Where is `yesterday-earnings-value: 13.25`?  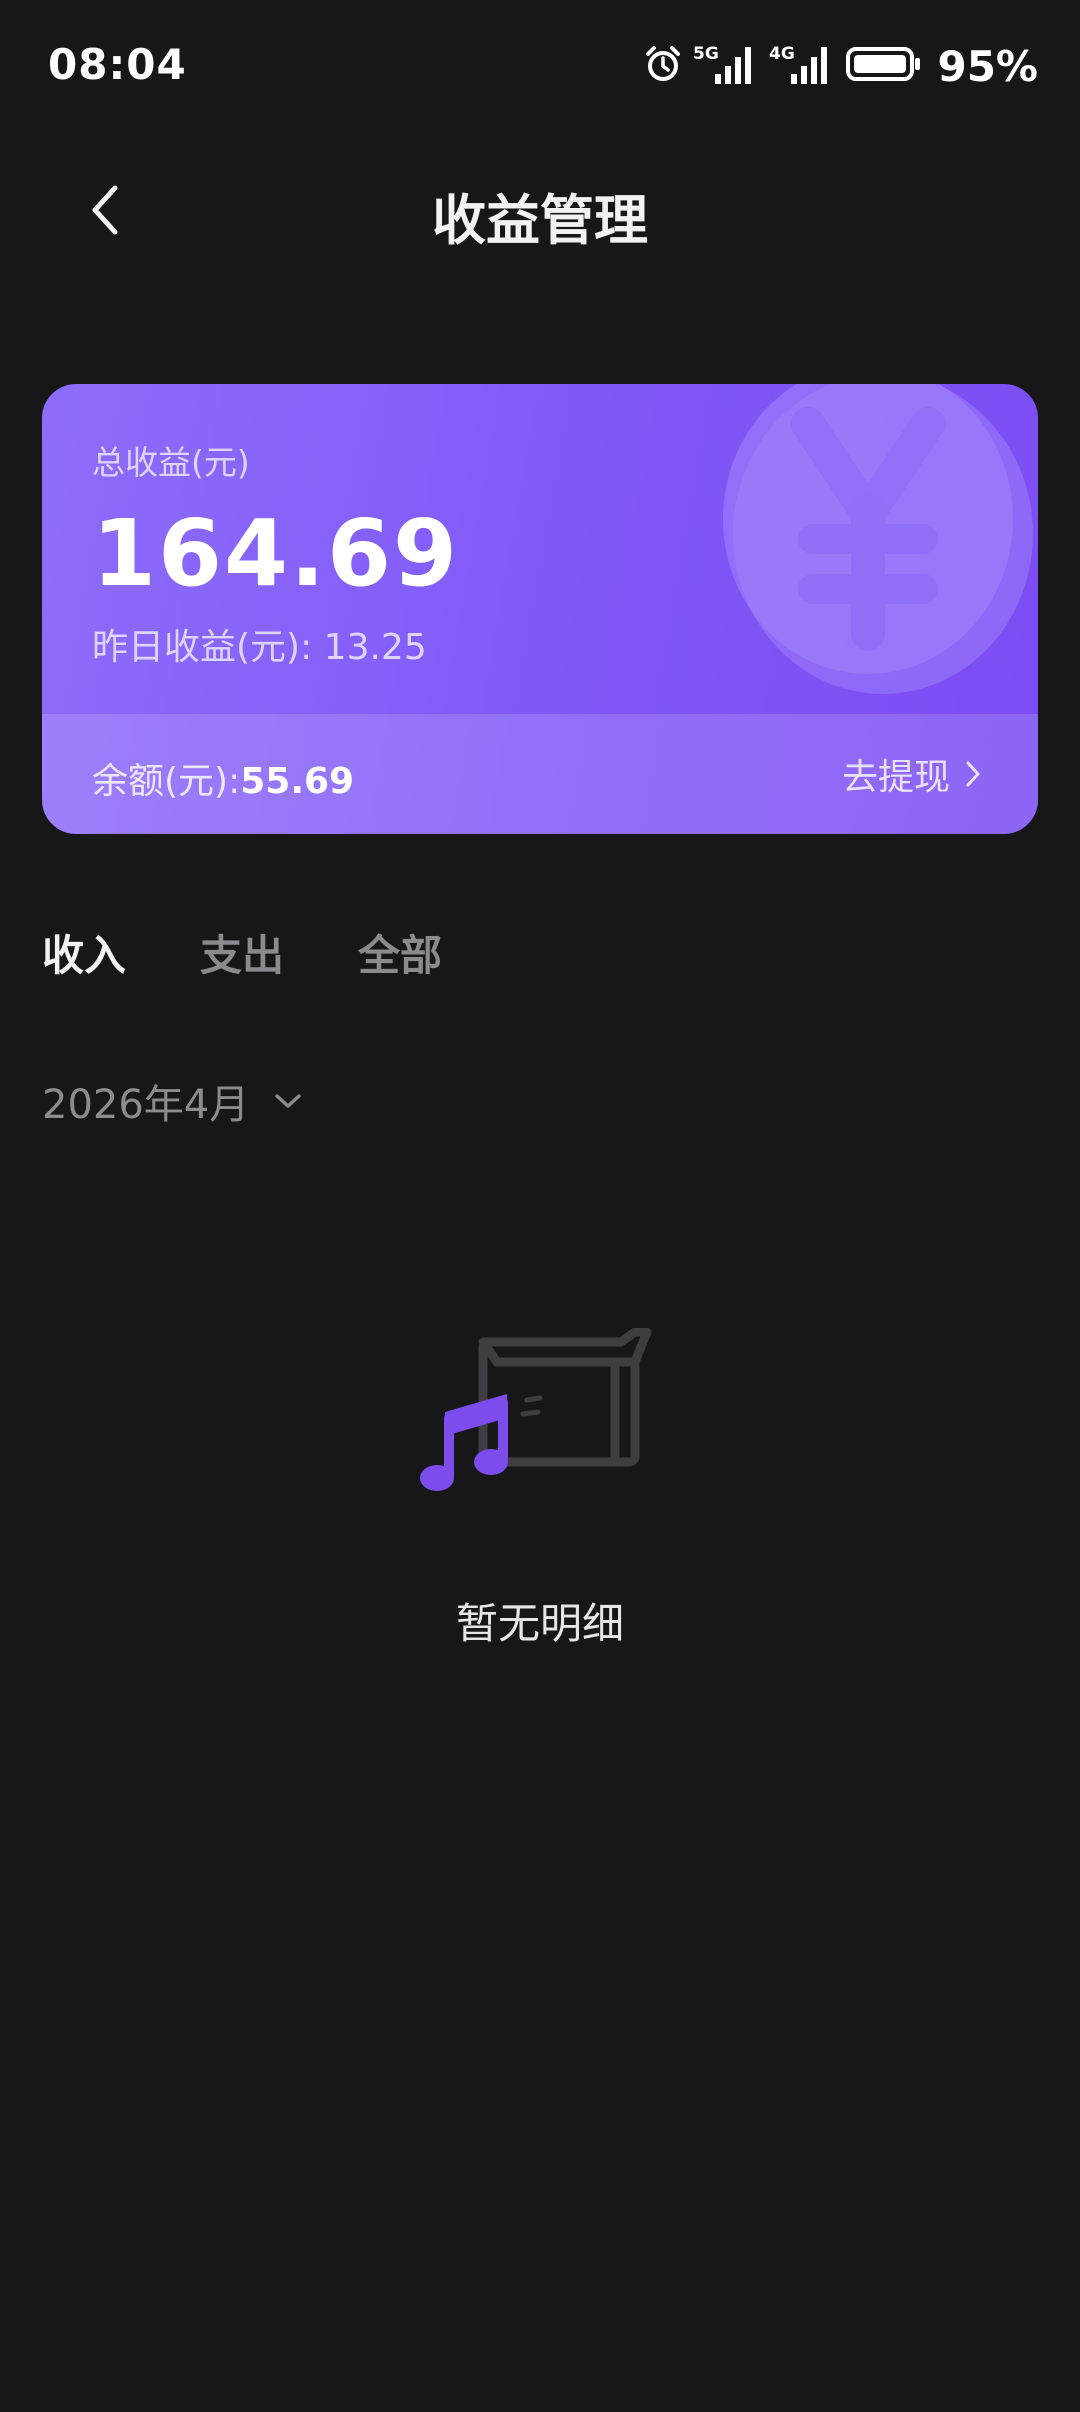
yesterday-earnings-value: 13.25 is located at coordinates (375, 647).